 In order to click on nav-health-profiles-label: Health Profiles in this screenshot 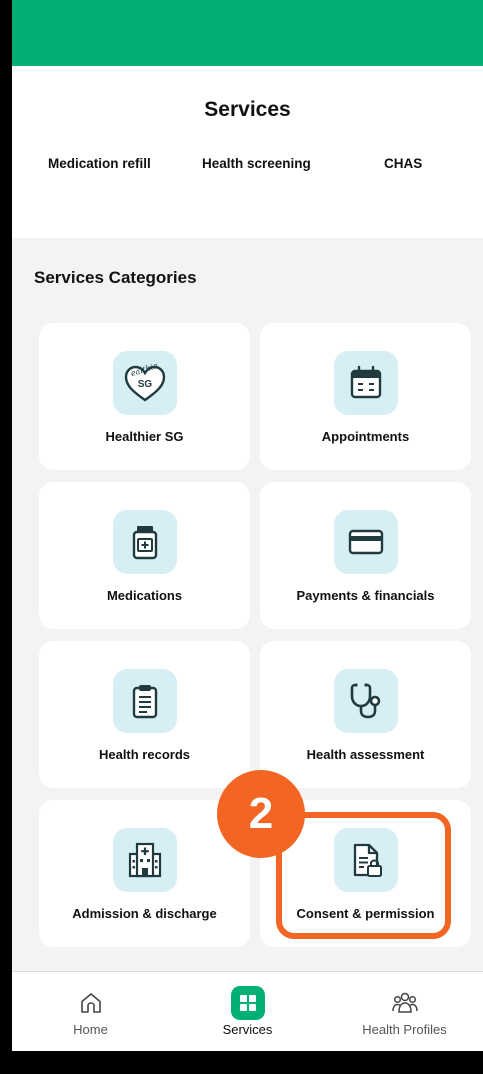, I will do `click(404, 1029)`.